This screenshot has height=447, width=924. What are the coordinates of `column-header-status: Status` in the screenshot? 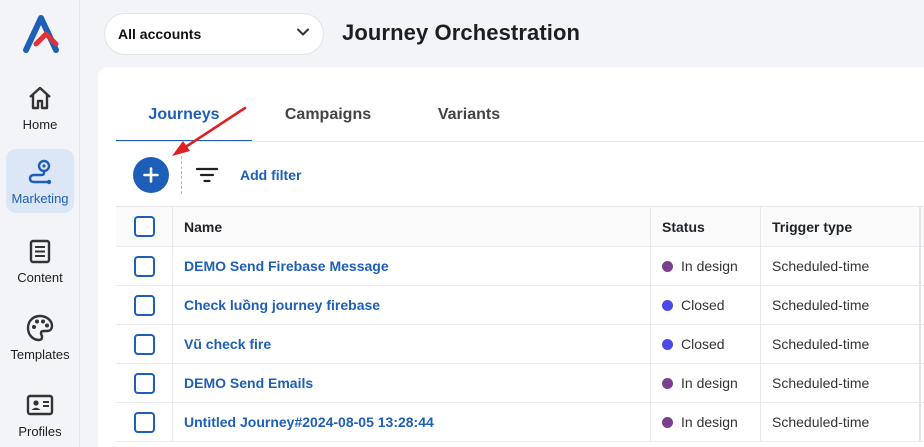 It's located at (706, 226).